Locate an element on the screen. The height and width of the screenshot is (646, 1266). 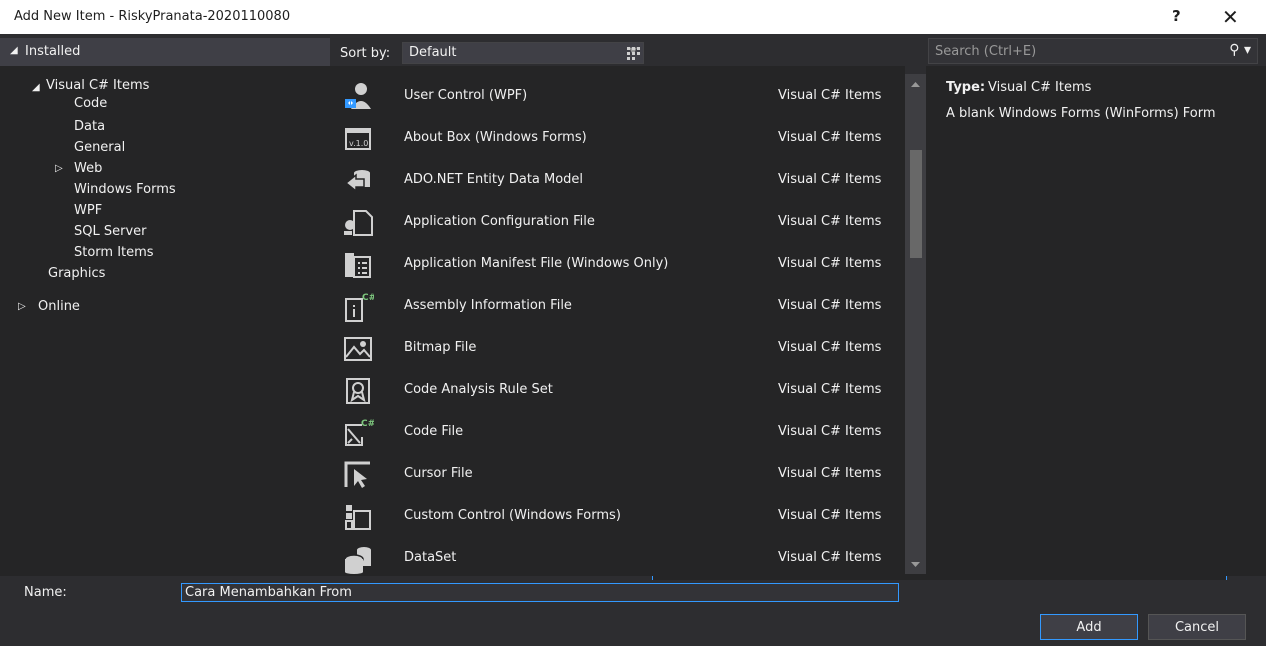
installed-label: Installed is located at coordinates (53, 51).